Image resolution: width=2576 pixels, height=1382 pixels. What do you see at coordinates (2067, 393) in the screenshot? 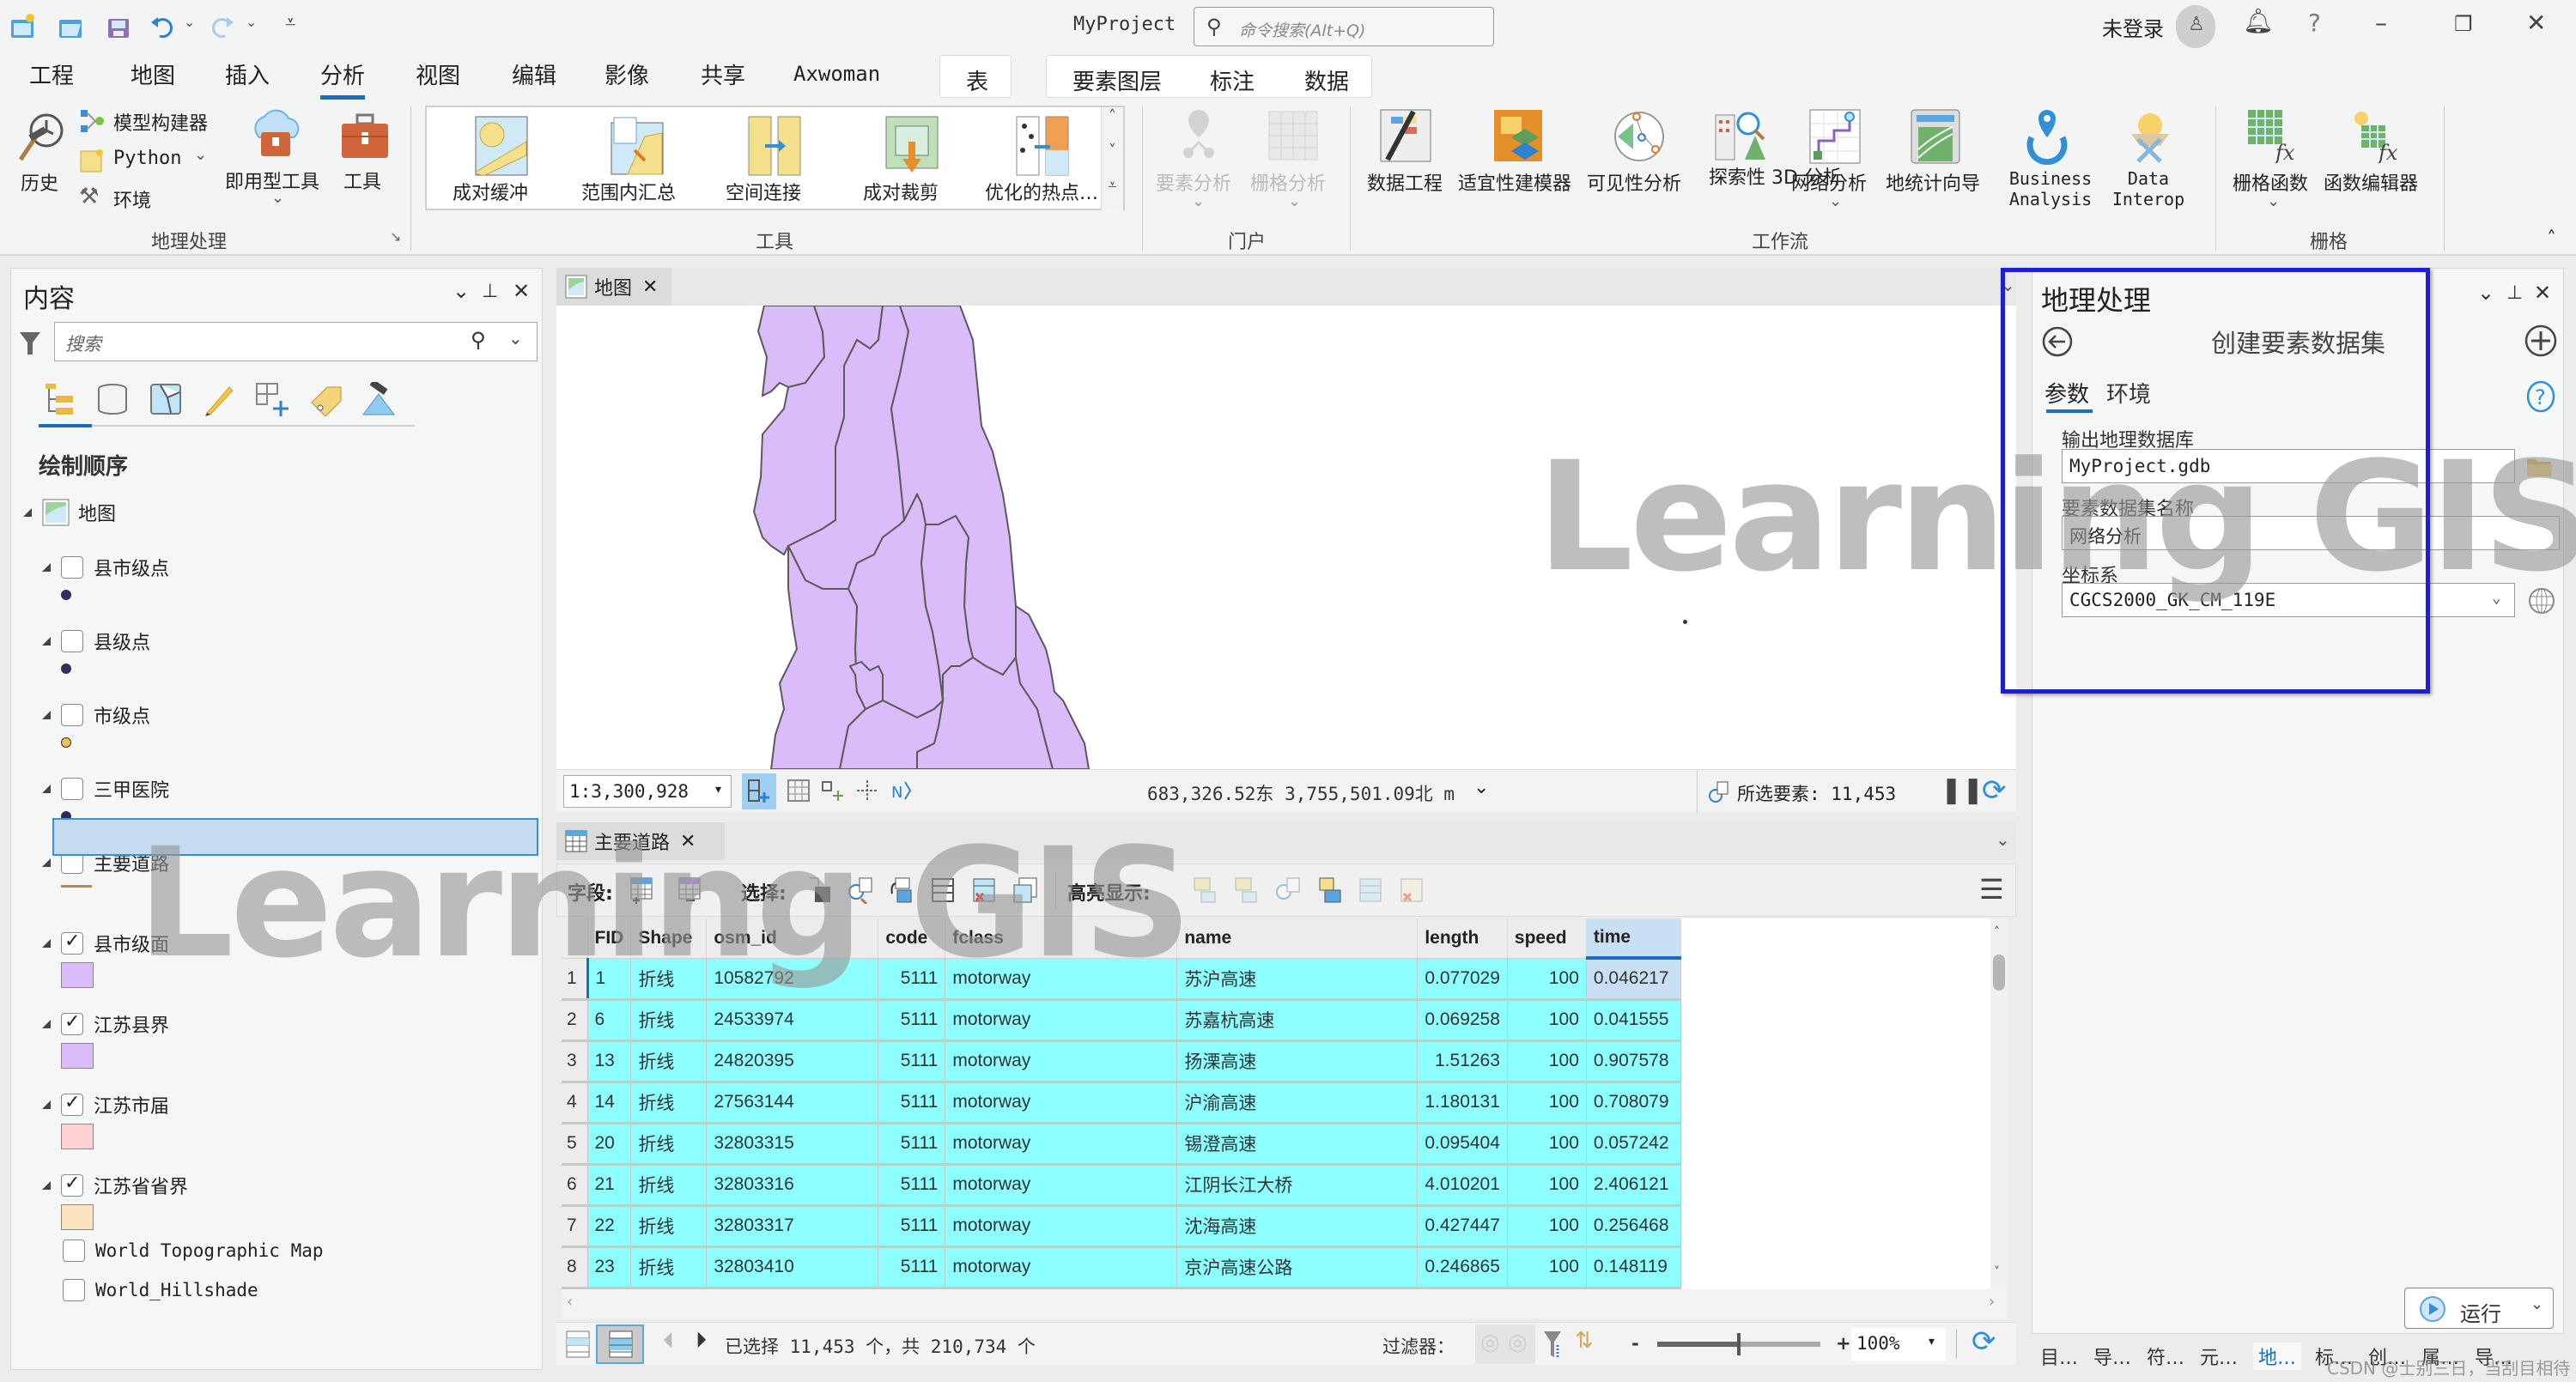
I see `tab-parameters: 参数` at bounding box center [2067, 393].